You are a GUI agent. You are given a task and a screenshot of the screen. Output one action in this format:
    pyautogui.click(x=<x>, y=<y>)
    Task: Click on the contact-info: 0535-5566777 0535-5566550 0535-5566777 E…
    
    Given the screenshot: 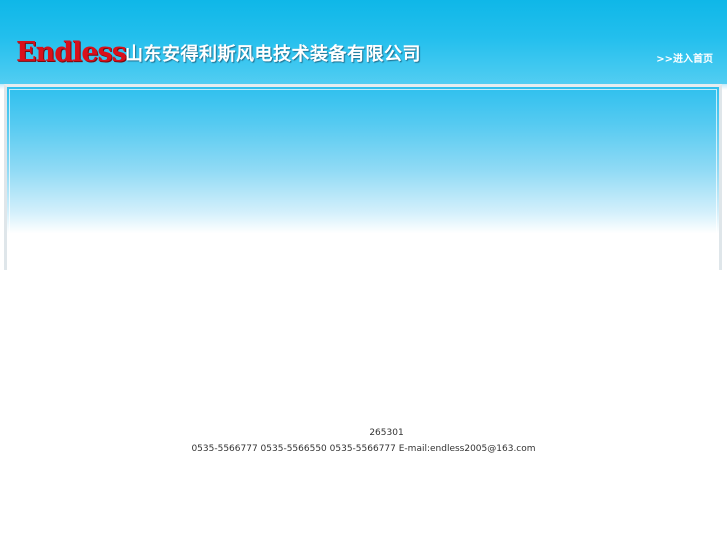 What is the action you would take?
    pyautogui.click(x=363, y=449)
    